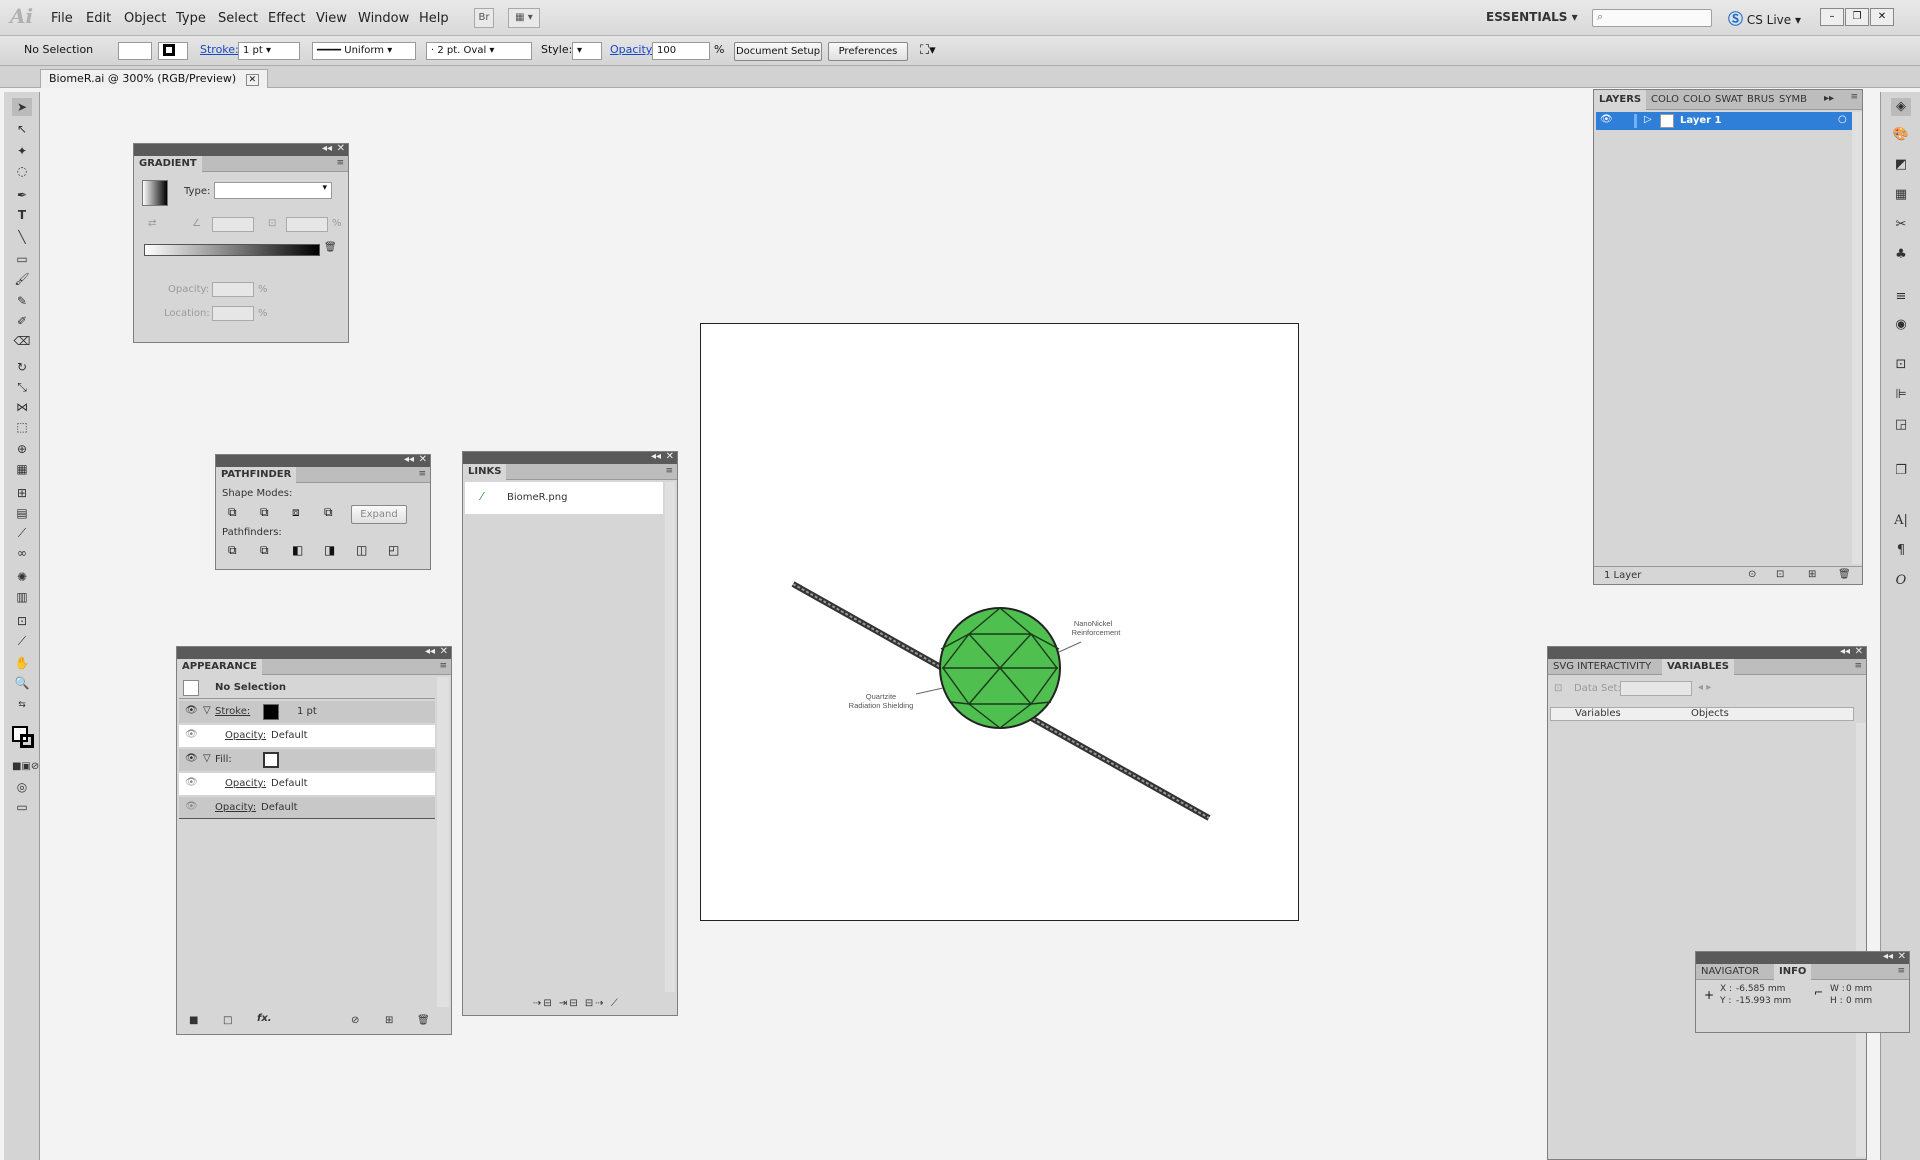 The width and height of the screenshot is (1920, 1160). What do you see at coordinates (1901, 225) in the screenshot?
I see `brushes-icon: ✂` at bounding box center [1901, 225].